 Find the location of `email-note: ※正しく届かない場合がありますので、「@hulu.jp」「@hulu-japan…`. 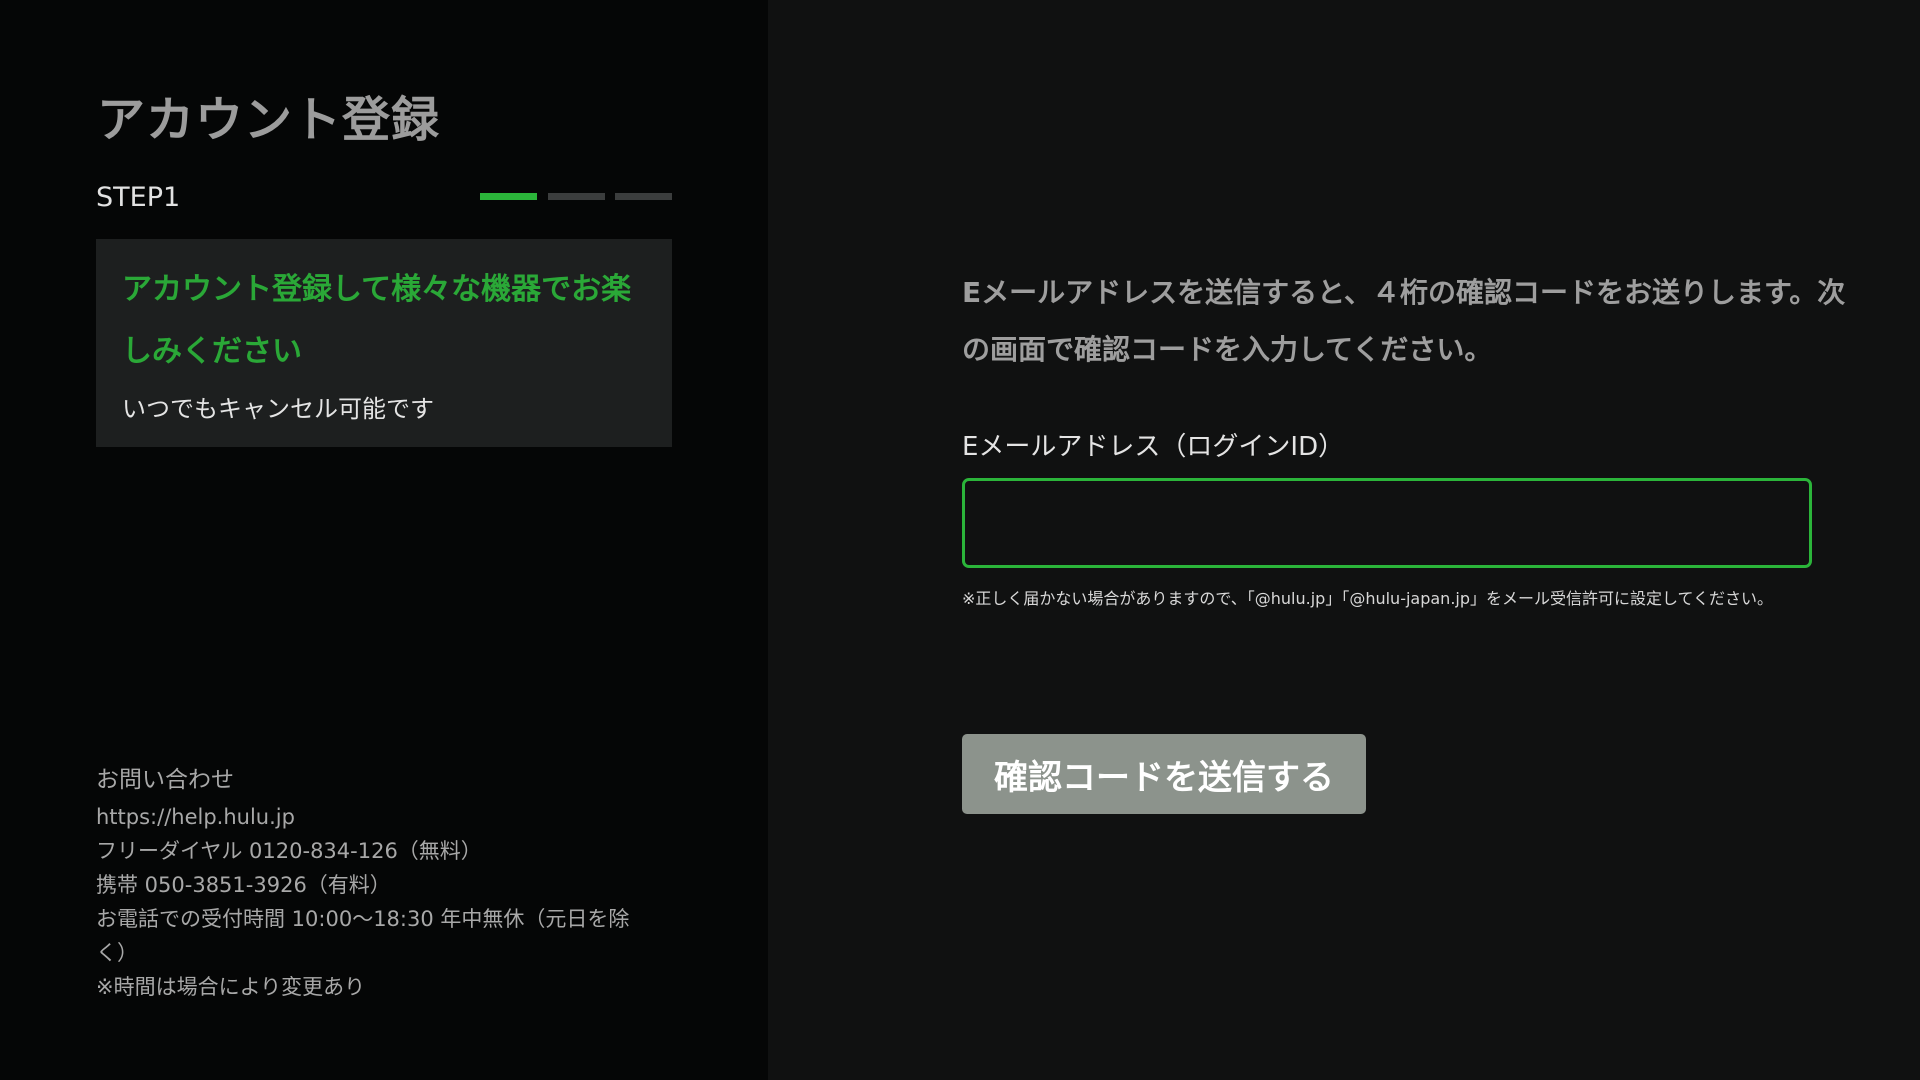

email-note: ※正しく届かない場合がありますので、「@hulu.jp」「@hulu-japan… is located at coordinates (1368, 598).